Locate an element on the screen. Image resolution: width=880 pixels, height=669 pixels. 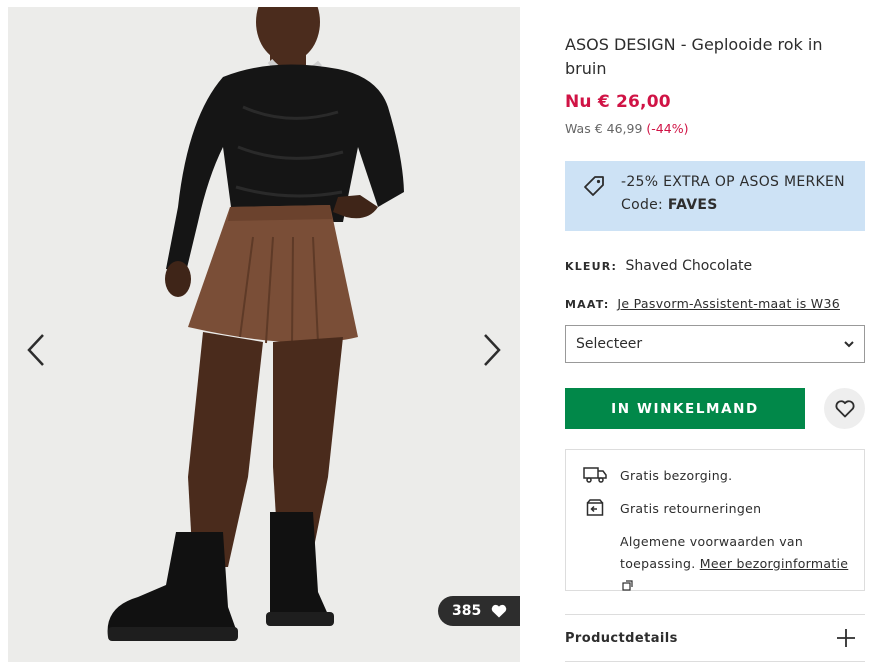
free-returns-text: Gratis retourneringen is located at coordinates (691, 508).